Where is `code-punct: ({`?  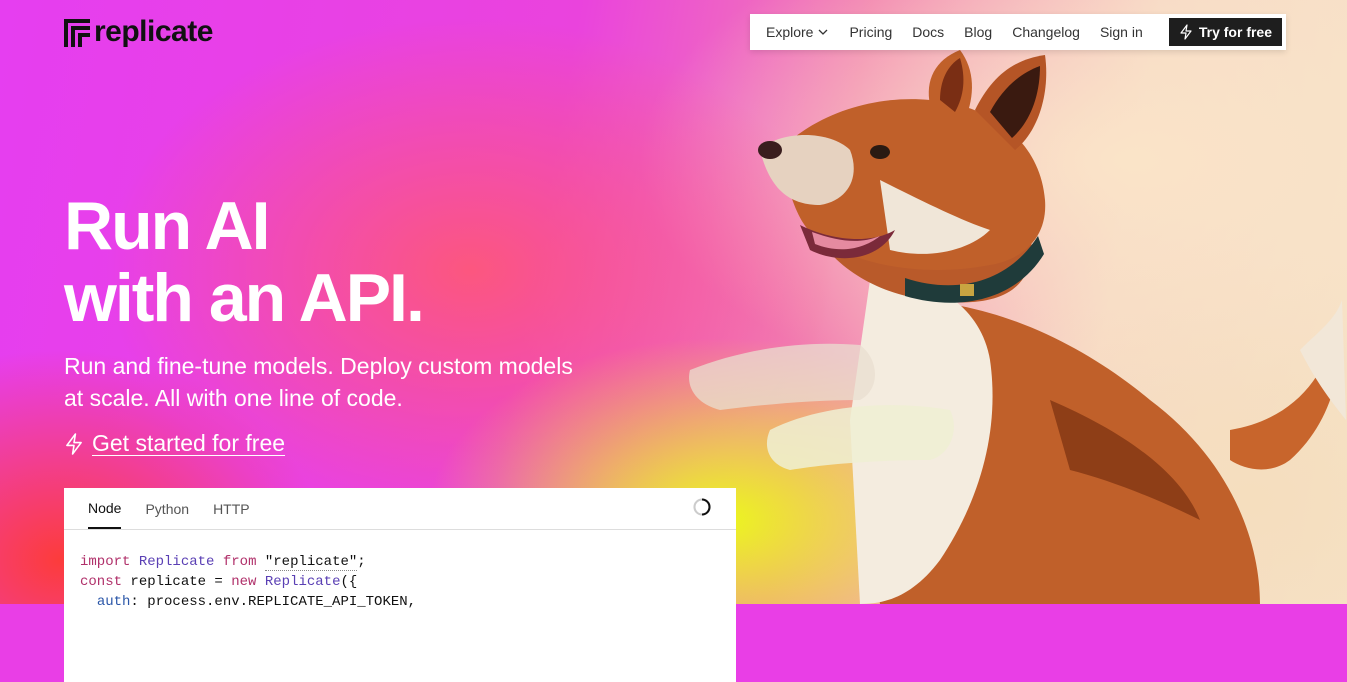 code-punct: ({ is located at coordinates (349, 582).